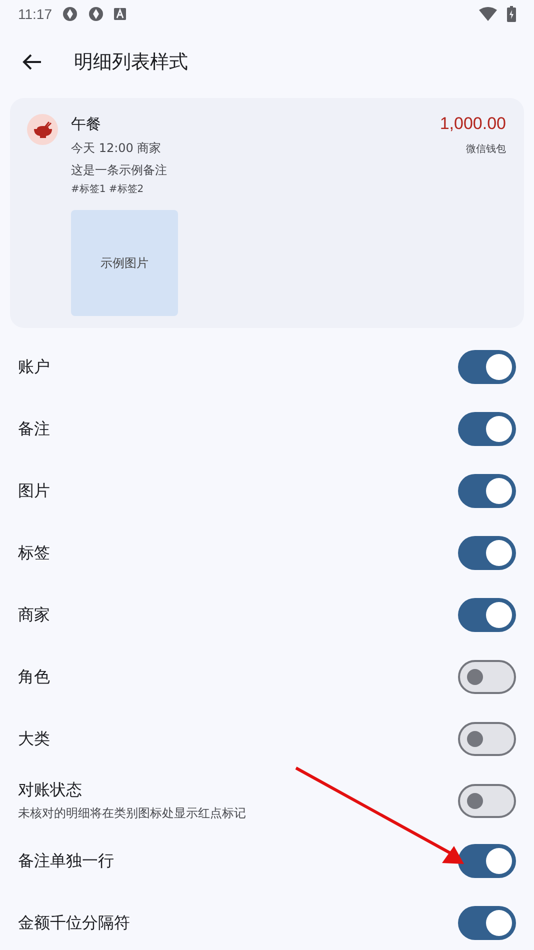  Describe the element at coordinates (34, 677) in the screenshot. I see `setting-label: 角色` at that location.